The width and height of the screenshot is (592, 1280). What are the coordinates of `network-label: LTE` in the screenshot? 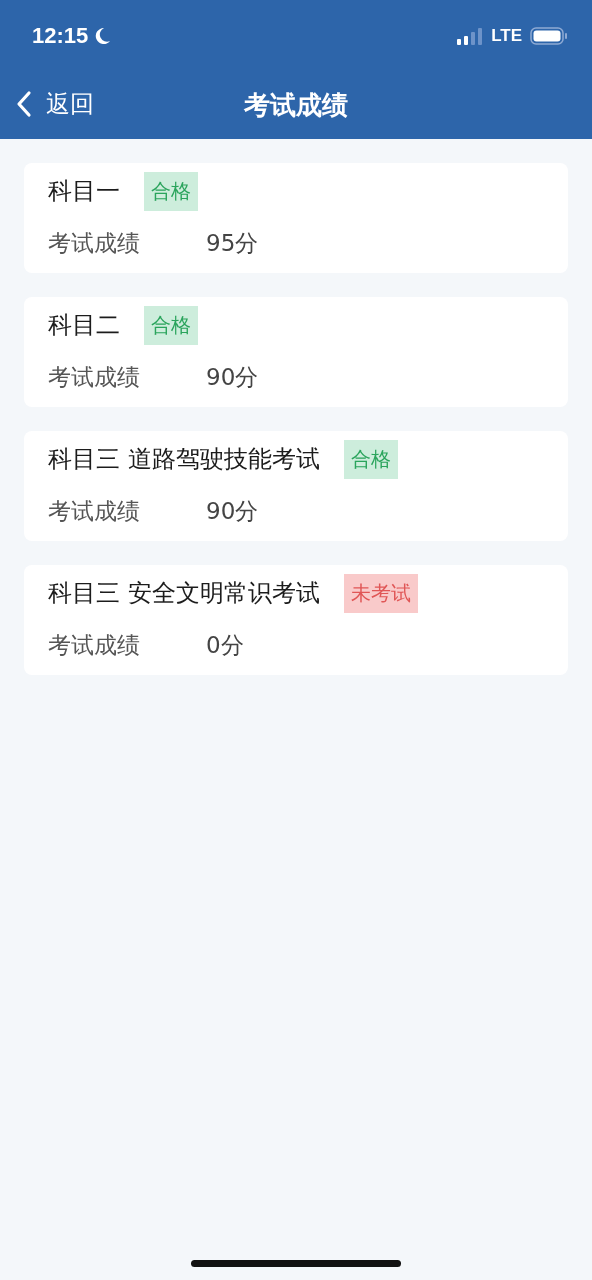 It's located at (506, 36).